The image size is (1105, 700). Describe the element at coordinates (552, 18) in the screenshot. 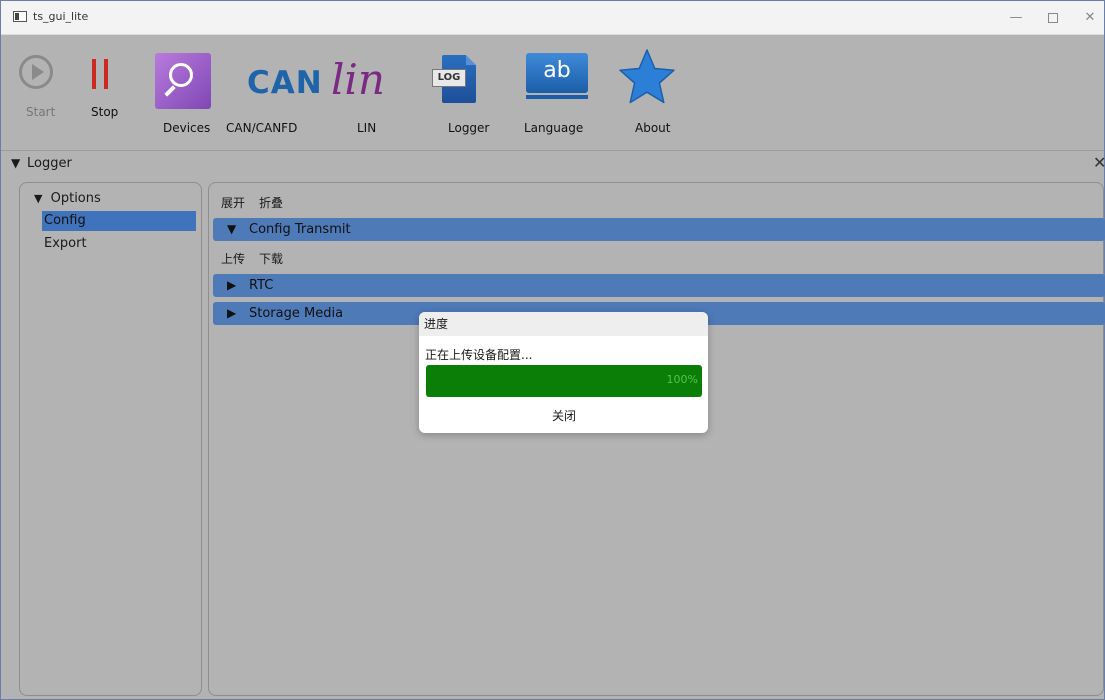

I see `title-bar: ts_gui_lite — ✕` at that location.